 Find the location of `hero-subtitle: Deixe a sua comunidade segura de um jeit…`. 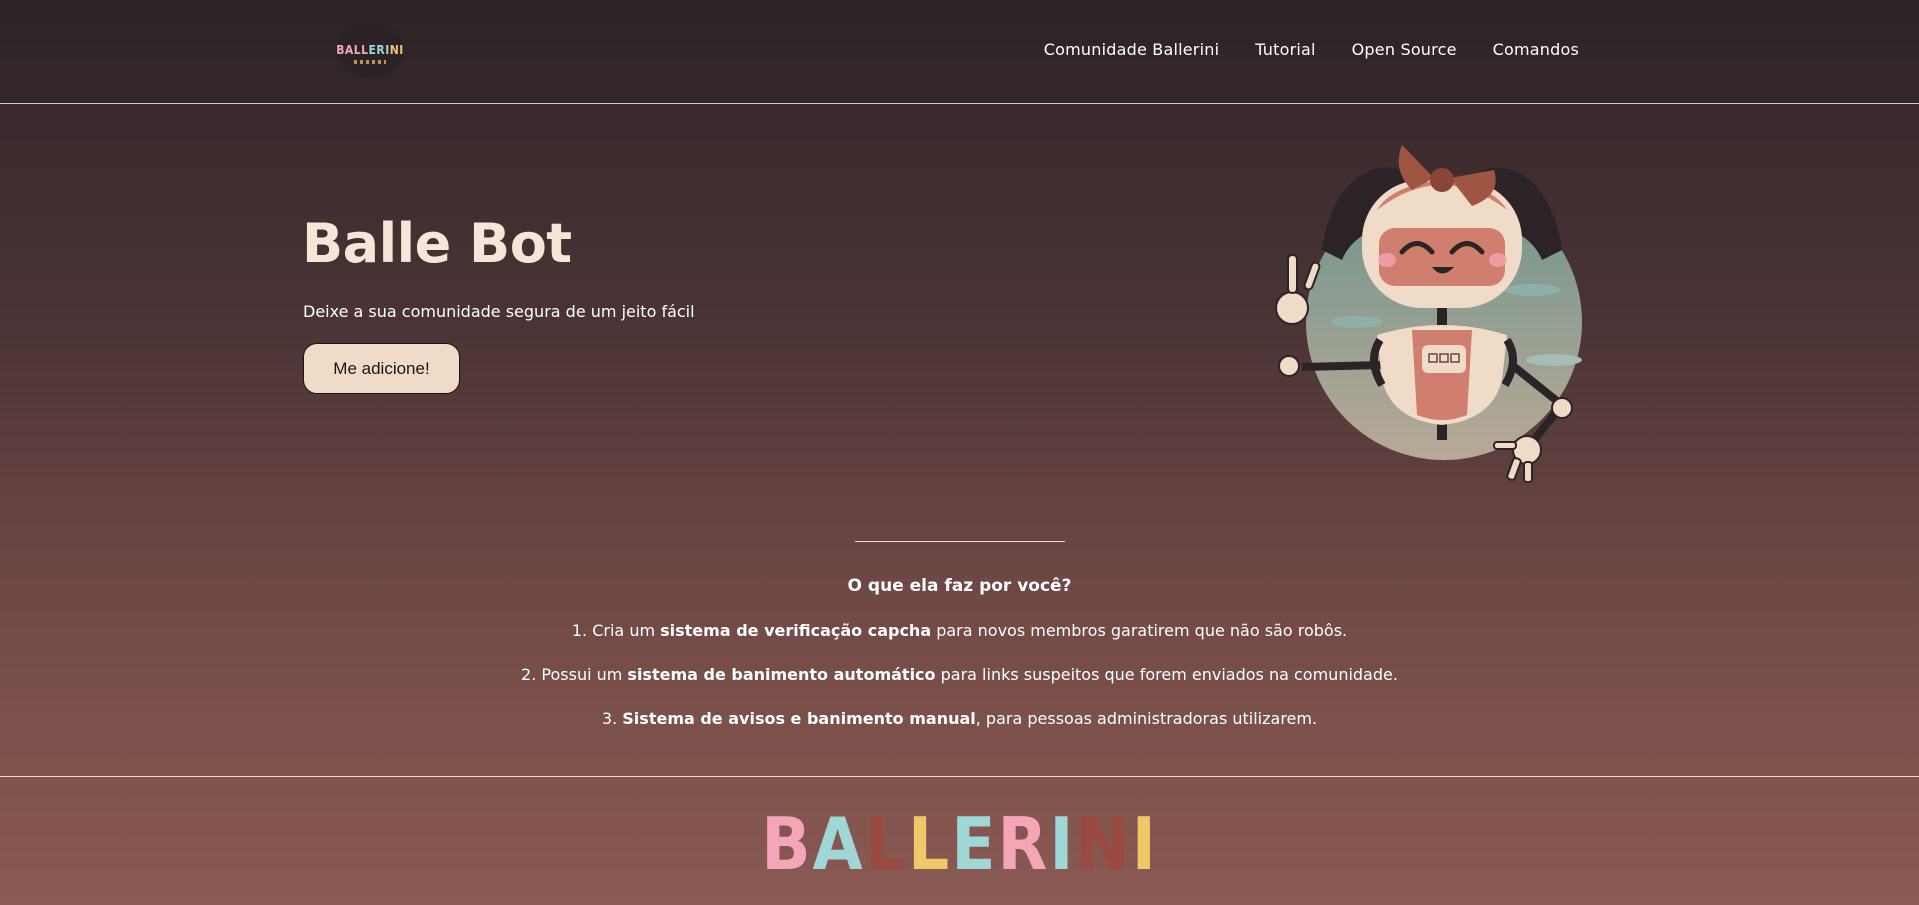

hero-subtitle: Deixe a sua comunidade segura de um jeit… is located at coordinates (499, 311).